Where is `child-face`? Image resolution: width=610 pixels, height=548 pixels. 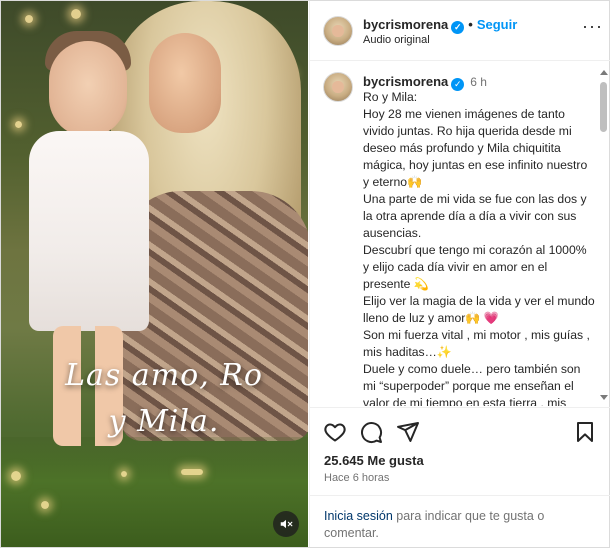
child-face is located at coordinates (88, 89).